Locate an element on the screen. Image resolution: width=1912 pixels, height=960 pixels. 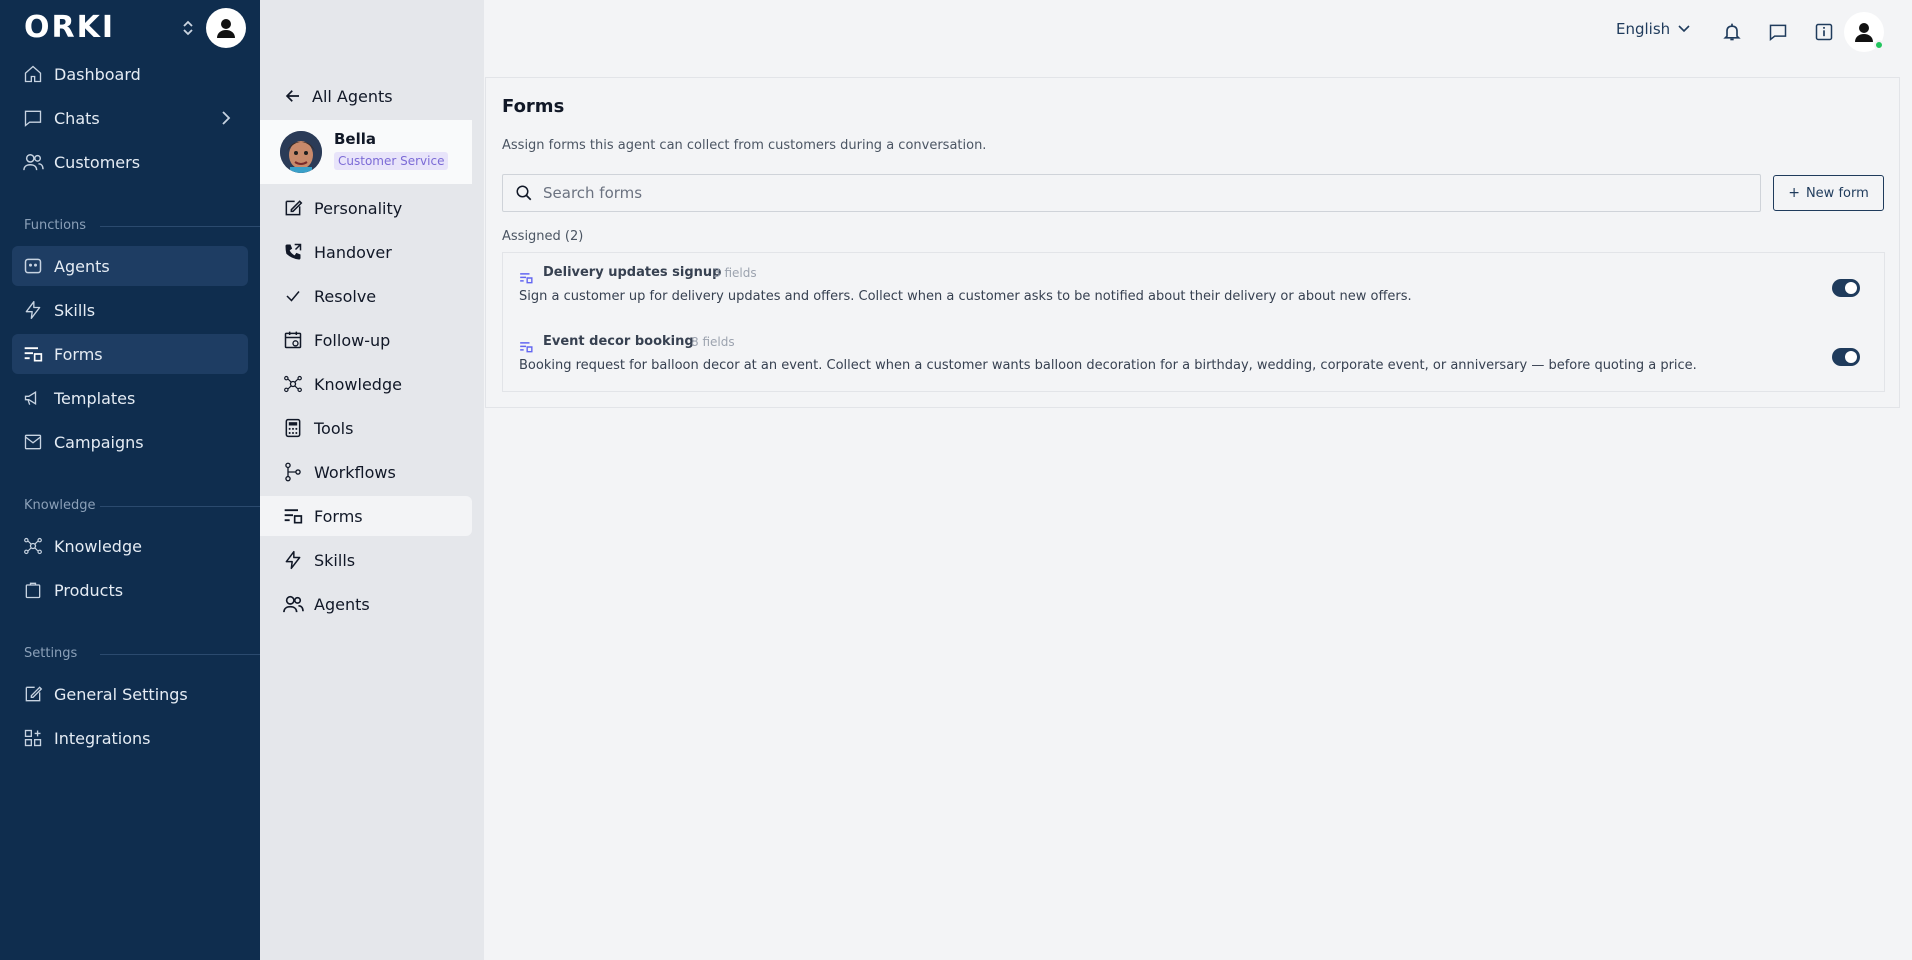
nav-label: Knowledge is located at coordinates (98, 546).